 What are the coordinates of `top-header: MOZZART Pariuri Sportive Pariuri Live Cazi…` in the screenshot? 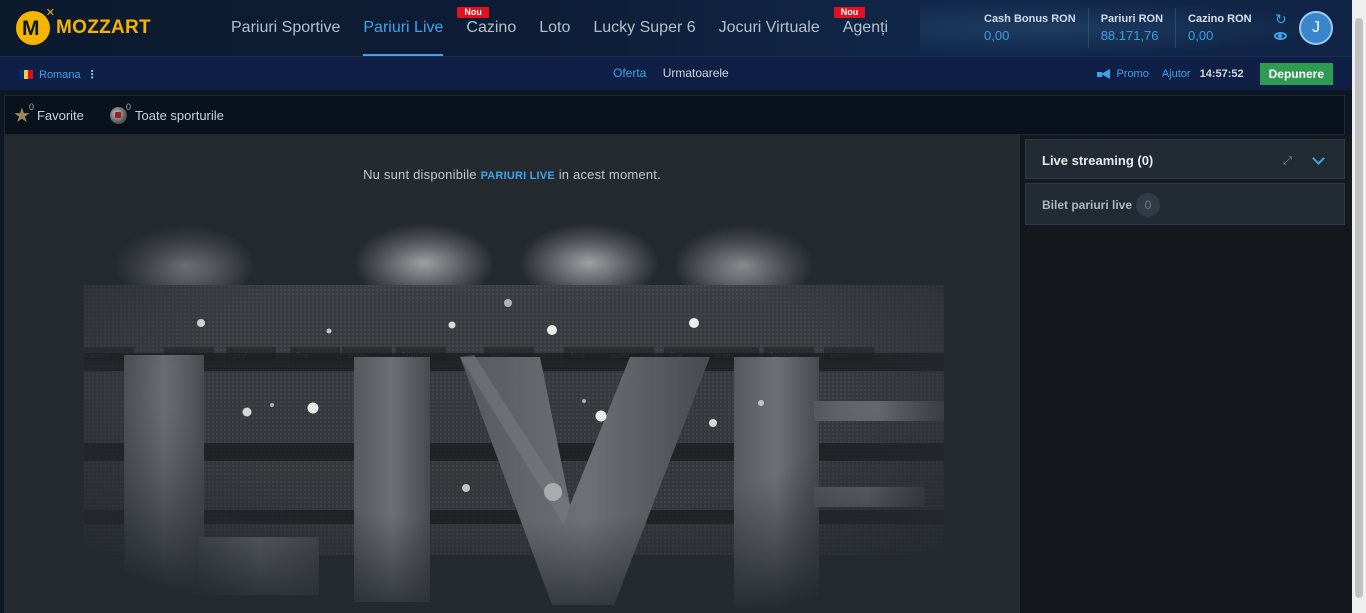 It's located at (676, 28).